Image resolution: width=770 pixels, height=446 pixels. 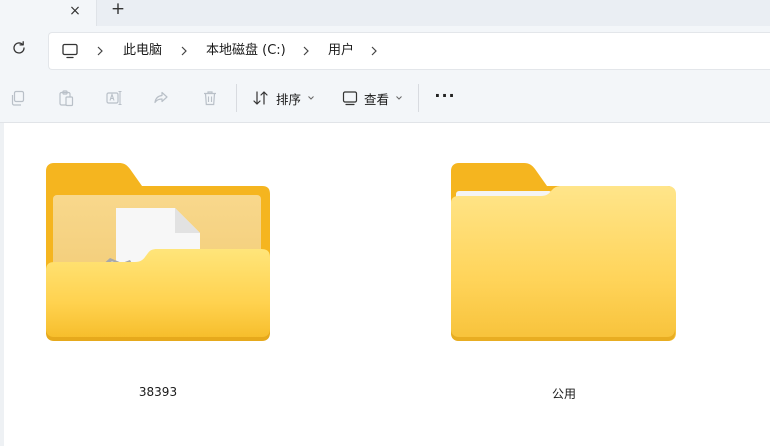 I want to click on view-label: 查看, so click(x=377, y=99).